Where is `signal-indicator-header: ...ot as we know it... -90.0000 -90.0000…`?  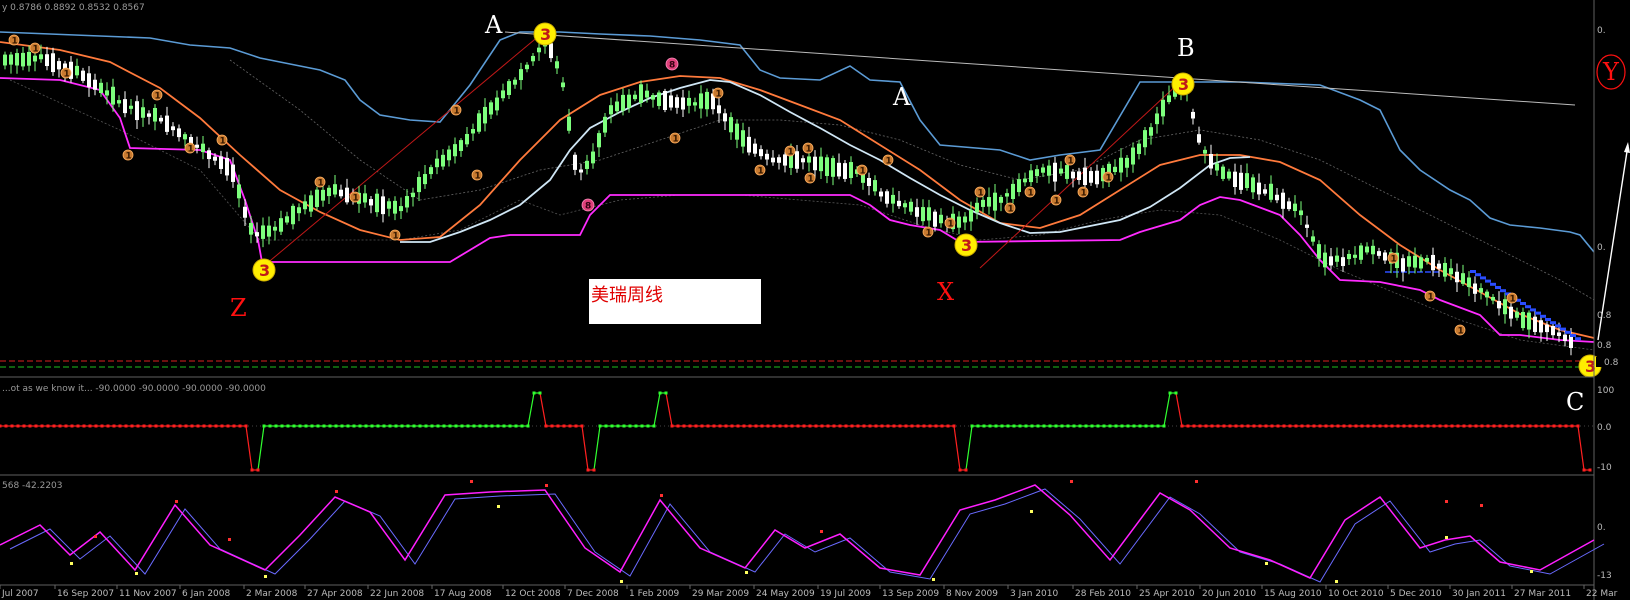 signal-indicator-header: ...ot as we know it... -90.0000 -90.0000… is located at coordinates (134, 389).